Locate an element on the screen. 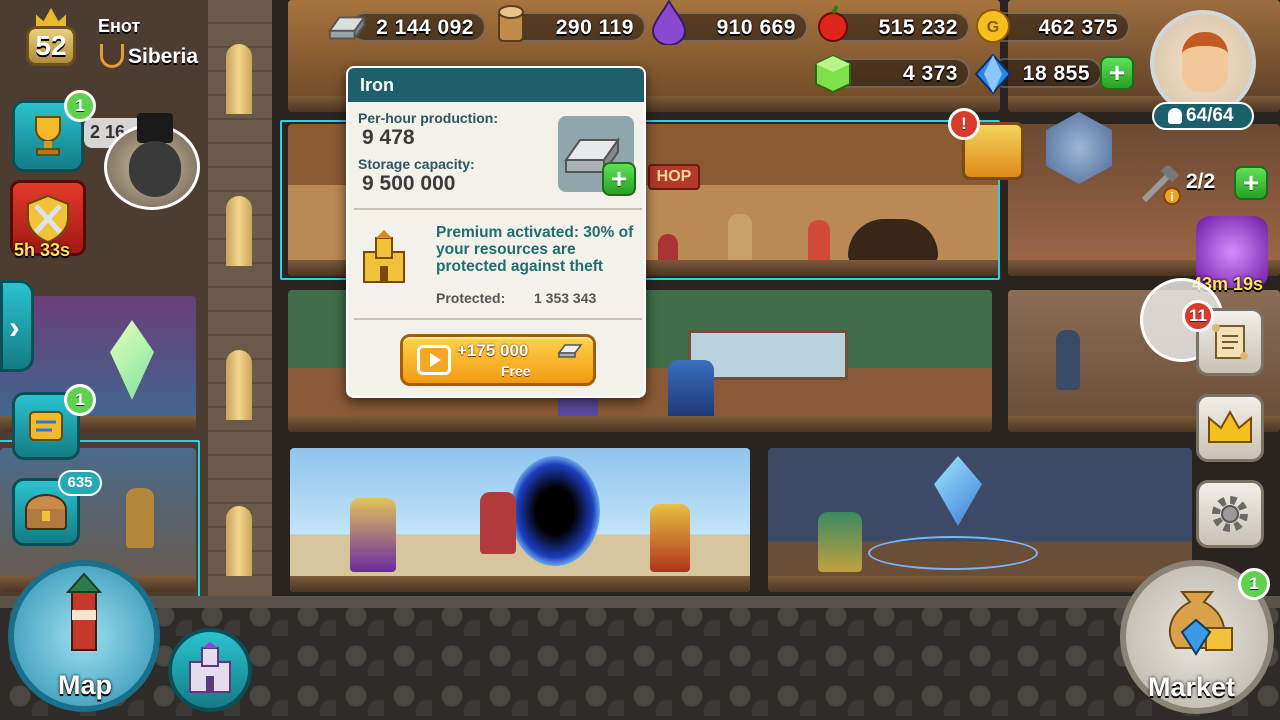  reward-amount: +175 000 is located at coordinates (493, 350).